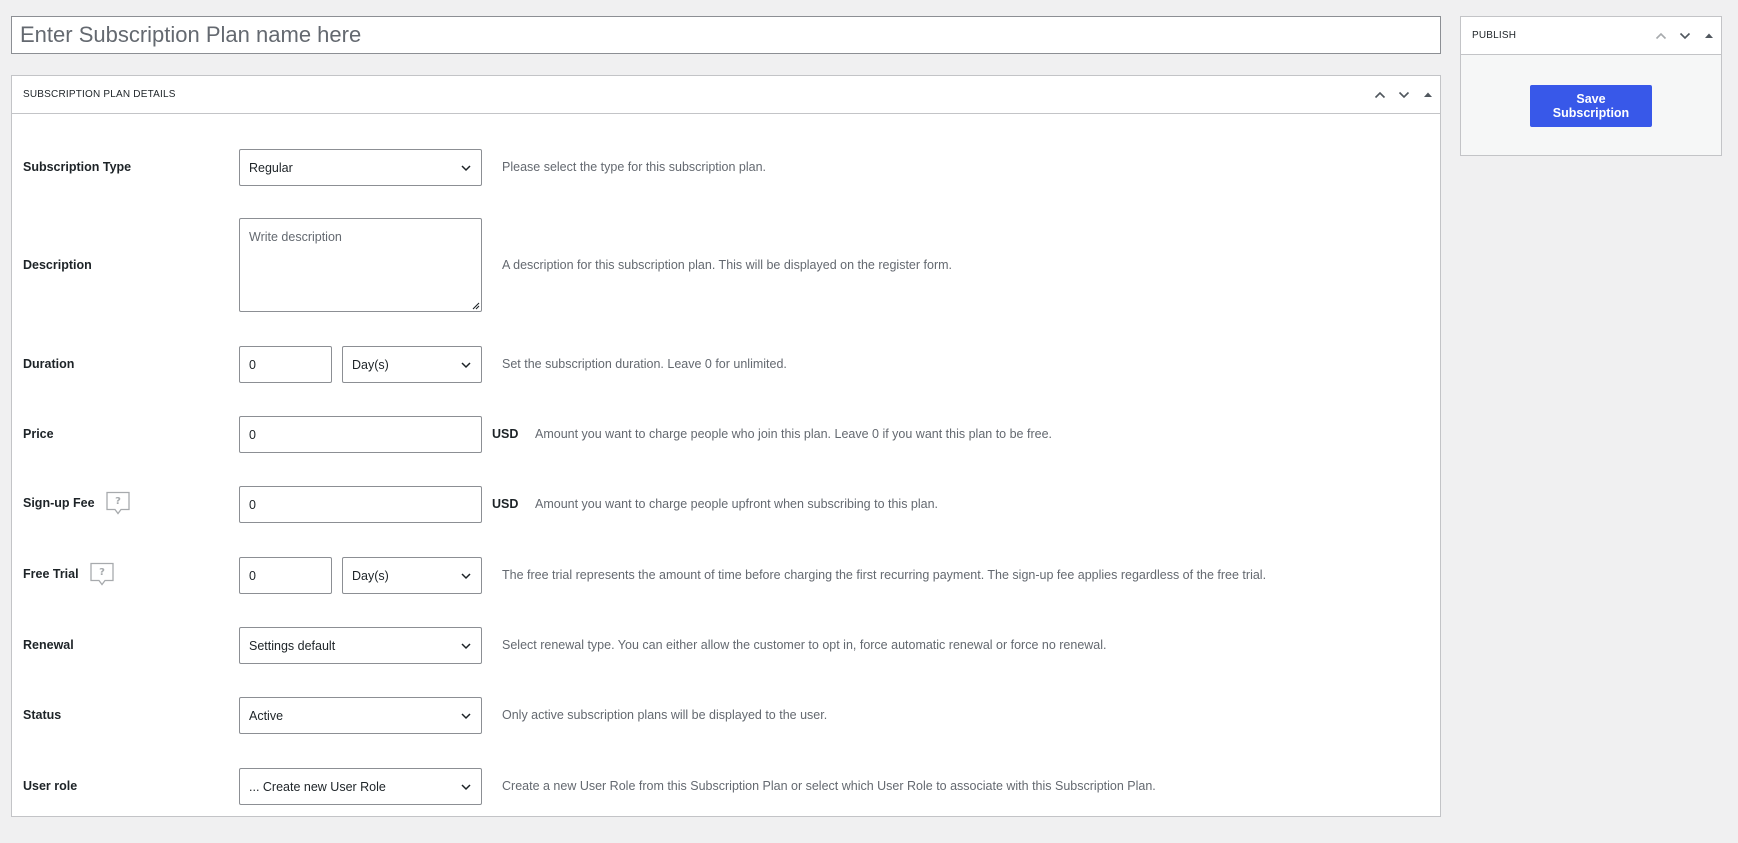 The image size is (1738, 843). What do you see at coordinates (271, 167) in the screenshot?
I see `subscription-type-value: Regular` at bounding box center [271, 167].